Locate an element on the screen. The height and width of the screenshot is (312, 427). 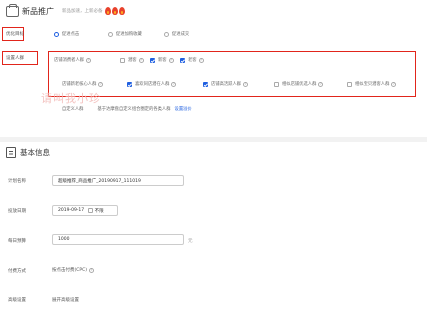
crowd-checkbox-core: 店铺新老核心人群 ? is located at coordinates (83, 84).